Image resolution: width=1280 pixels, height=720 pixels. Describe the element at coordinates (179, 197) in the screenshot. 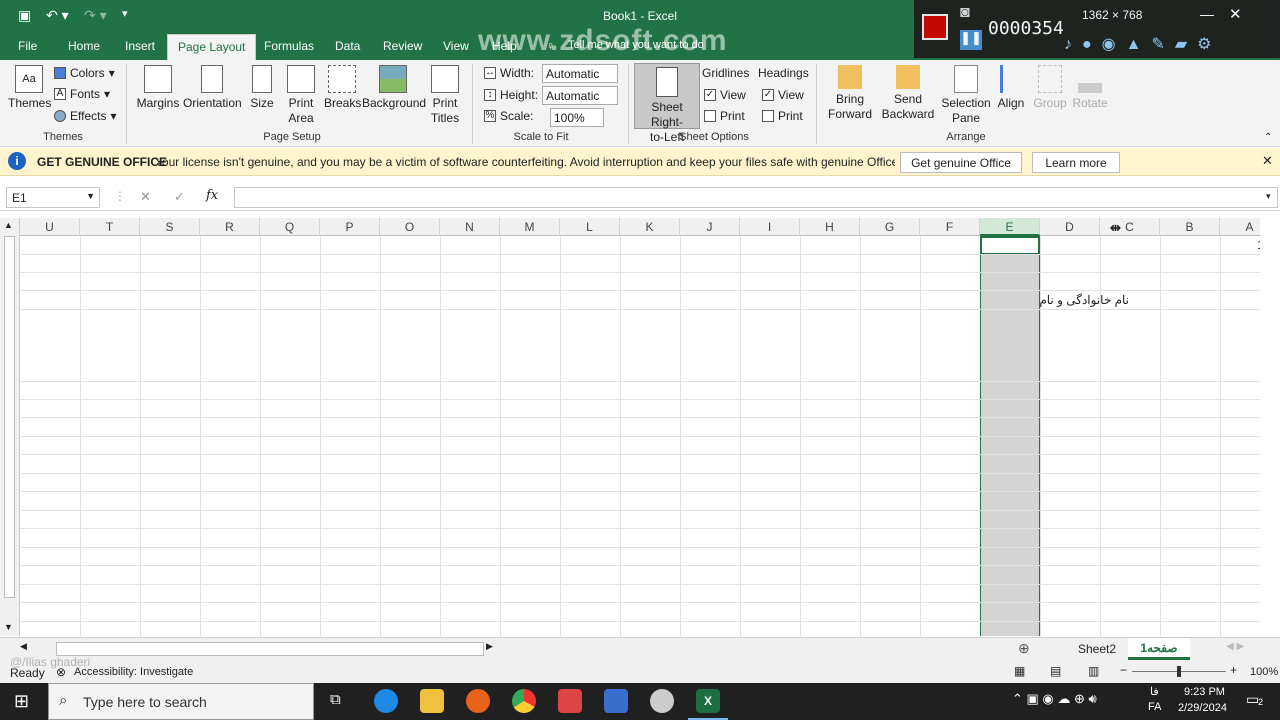

I see `enter-icon: ✓` at that location.